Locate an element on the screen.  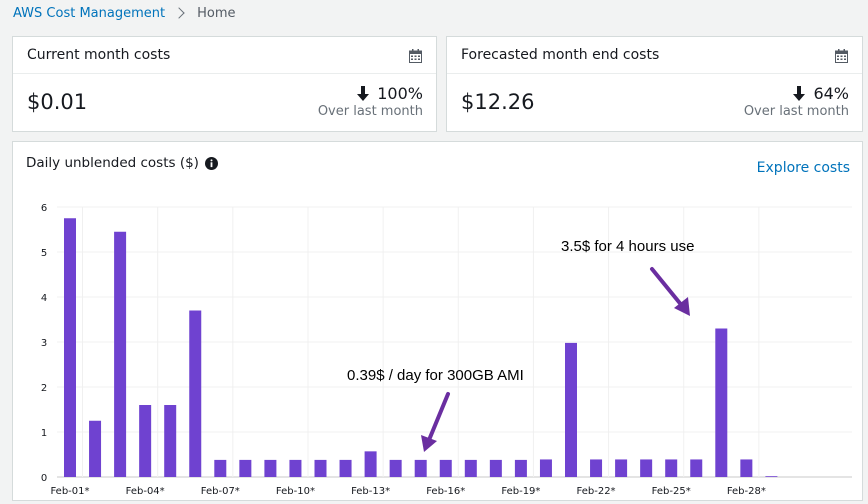
bar-Feb-17* is located at coordinates (470, 468).